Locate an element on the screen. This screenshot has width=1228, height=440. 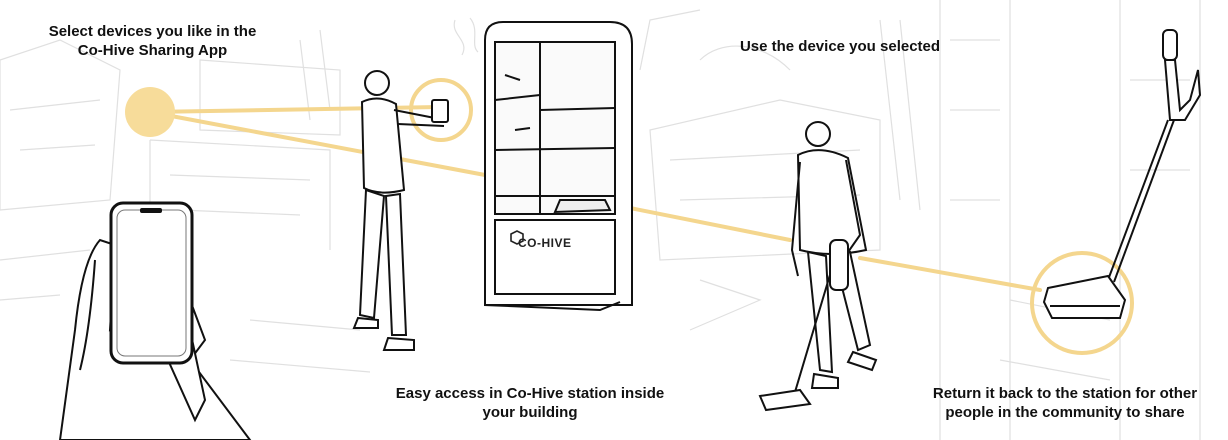
step-select-line1: Select devices you like in the is located at coordinates (152, 31).